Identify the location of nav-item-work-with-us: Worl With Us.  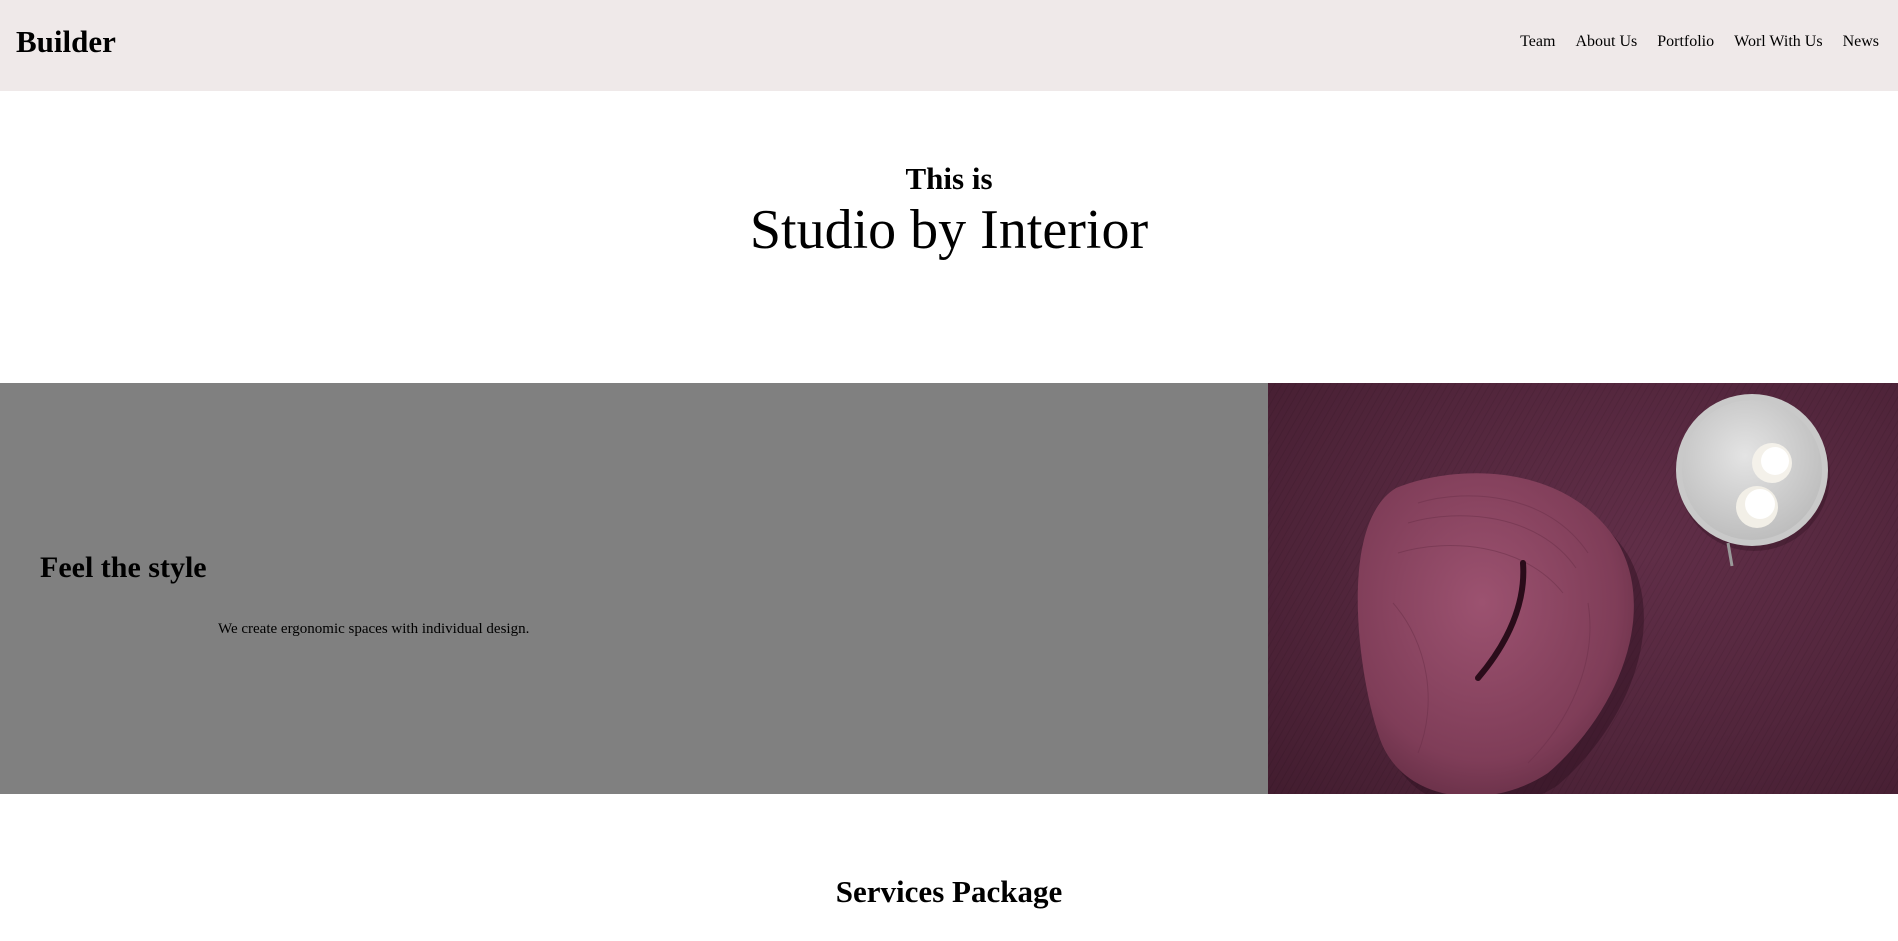
(1778, 42).